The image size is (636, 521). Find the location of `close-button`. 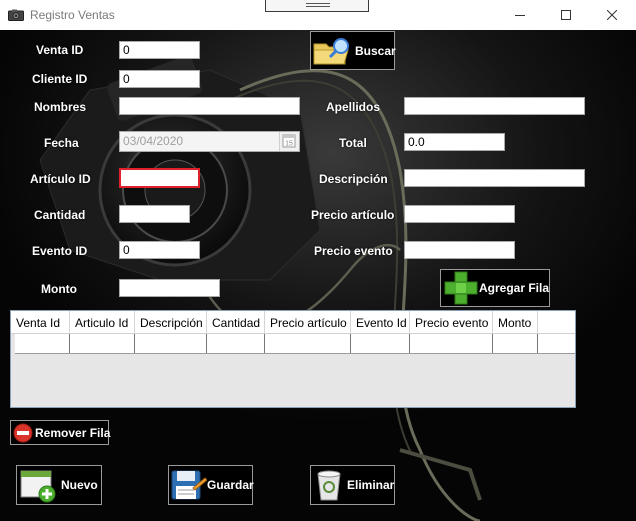

close-button is located at coordinates (612, 15).